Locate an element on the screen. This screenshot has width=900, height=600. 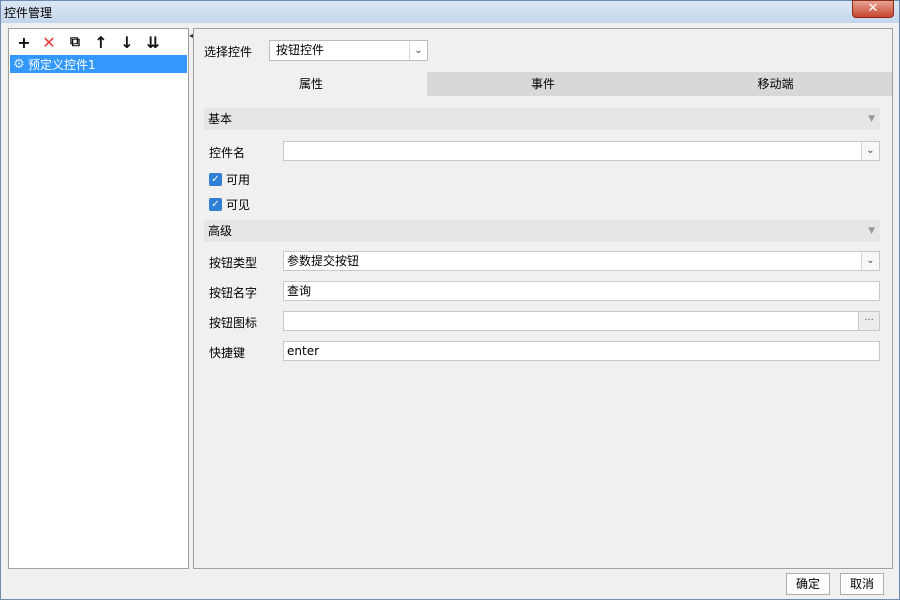
button-icon-label: 按钮图标 is located at coordinates (233, 323).